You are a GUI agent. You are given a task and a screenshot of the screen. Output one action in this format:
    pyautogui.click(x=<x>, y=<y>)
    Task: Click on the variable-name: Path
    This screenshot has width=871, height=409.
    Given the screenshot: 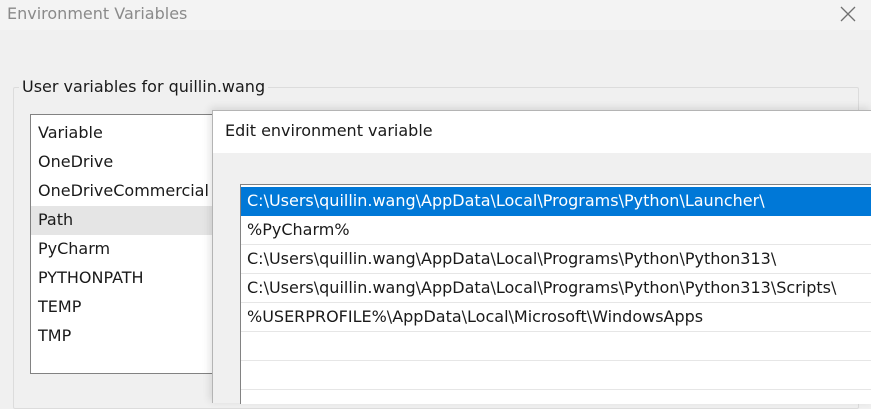 What is the action you would take?
    pyautogui.click(x=56, y=219)
    